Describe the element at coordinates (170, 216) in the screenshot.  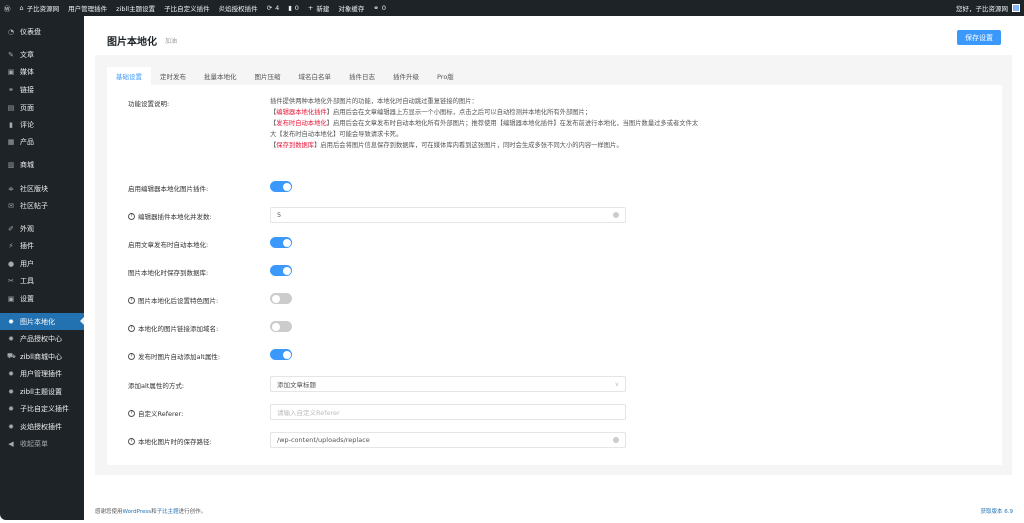
I see `setting-label: ? 编辑器插件本地化并发数:` at that location.